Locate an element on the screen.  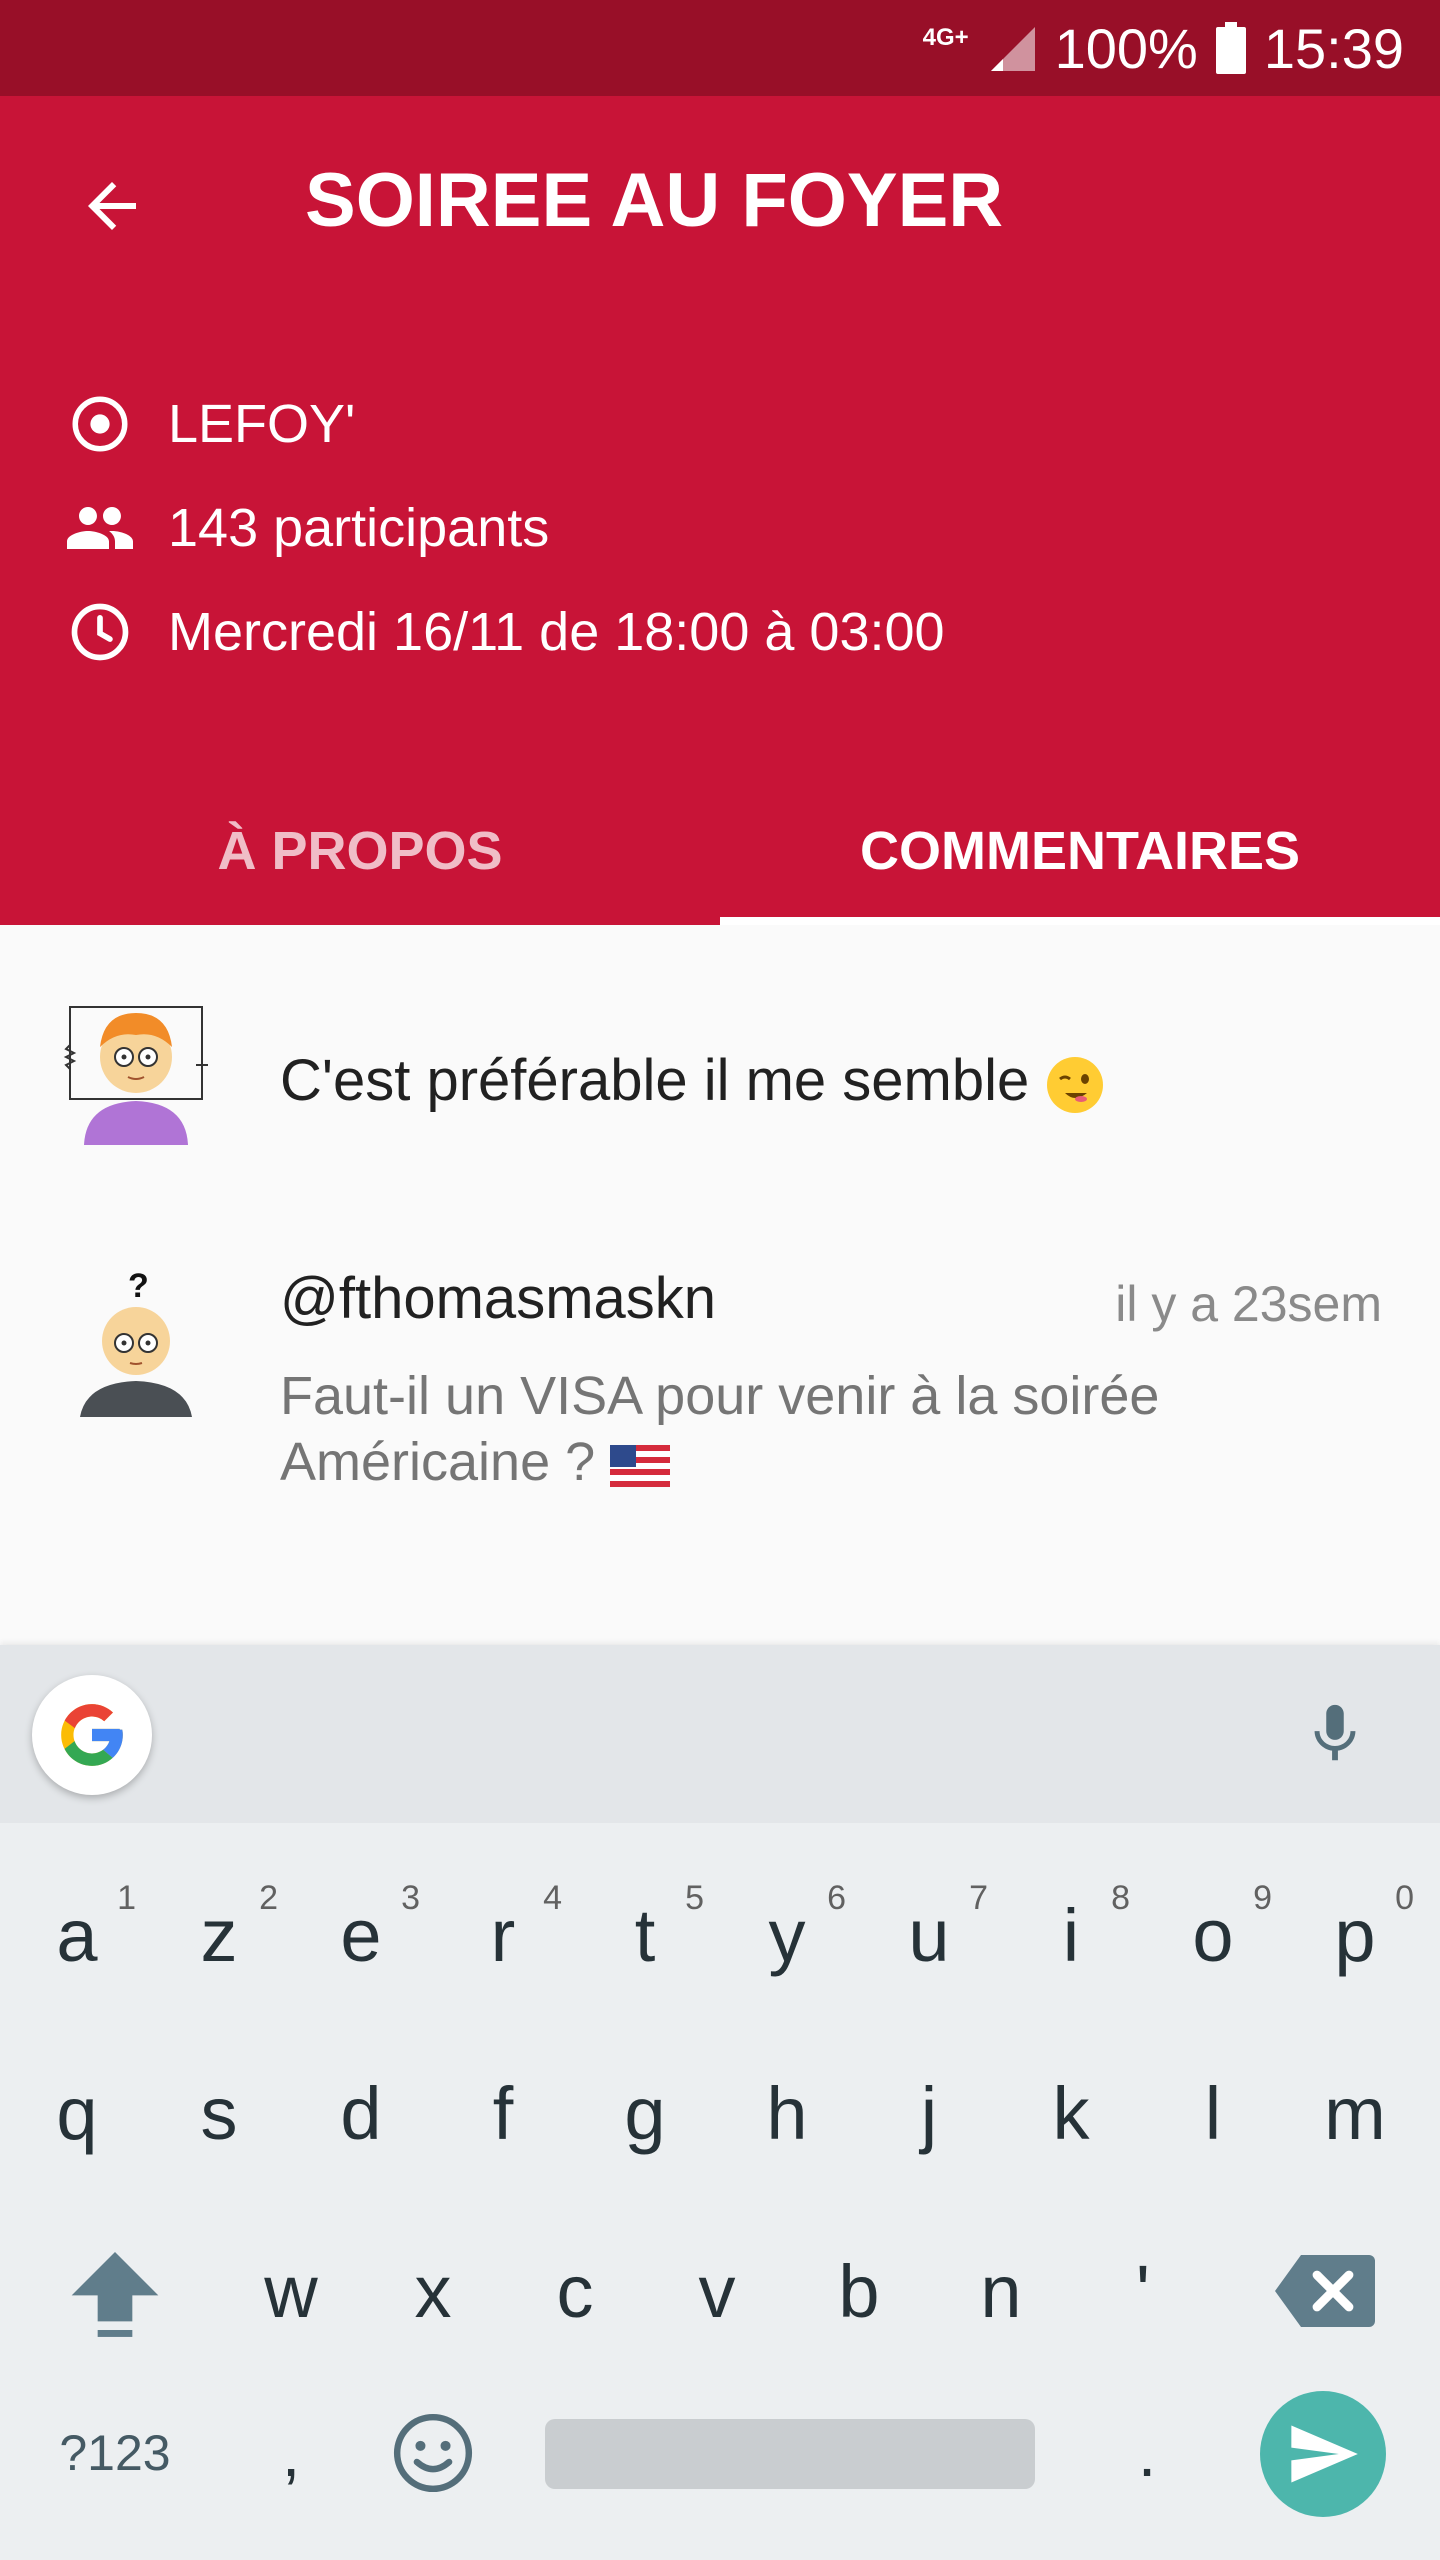
tab-about: À PROPOS is located at coordinates (360, 851).